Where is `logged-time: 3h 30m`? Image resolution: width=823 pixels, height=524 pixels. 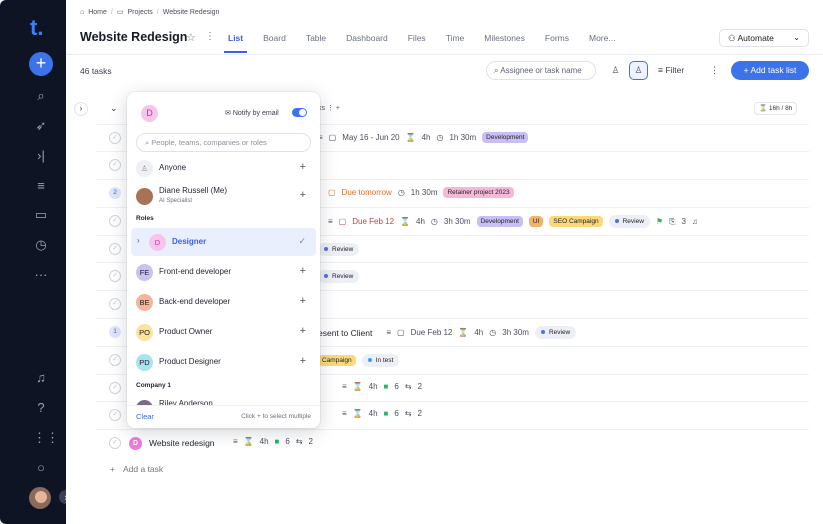
logged-time: 3h 30m is located at coordinates (515, 332).